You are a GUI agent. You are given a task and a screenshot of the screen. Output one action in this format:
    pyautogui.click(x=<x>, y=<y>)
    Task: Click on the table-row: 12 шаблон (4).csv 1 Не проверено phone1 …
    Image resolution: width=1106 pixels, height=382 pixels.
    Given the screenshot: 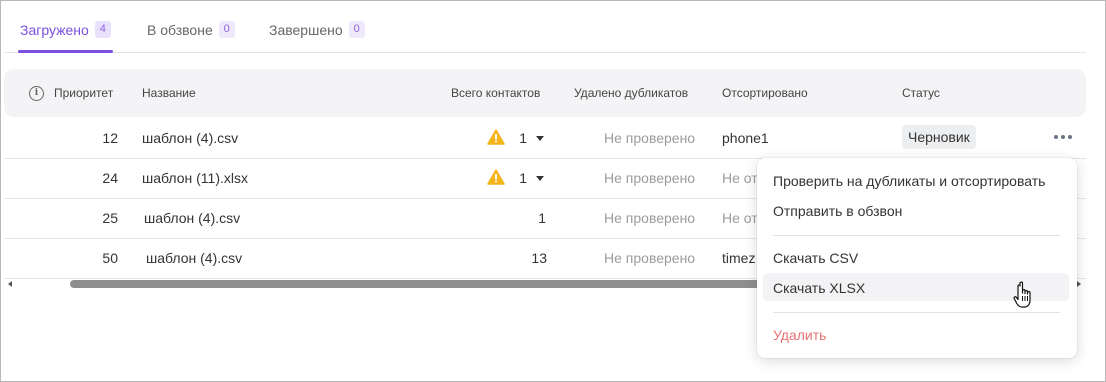 What is the action you would take?
    pyautogui.click(x=545, y=138)
    